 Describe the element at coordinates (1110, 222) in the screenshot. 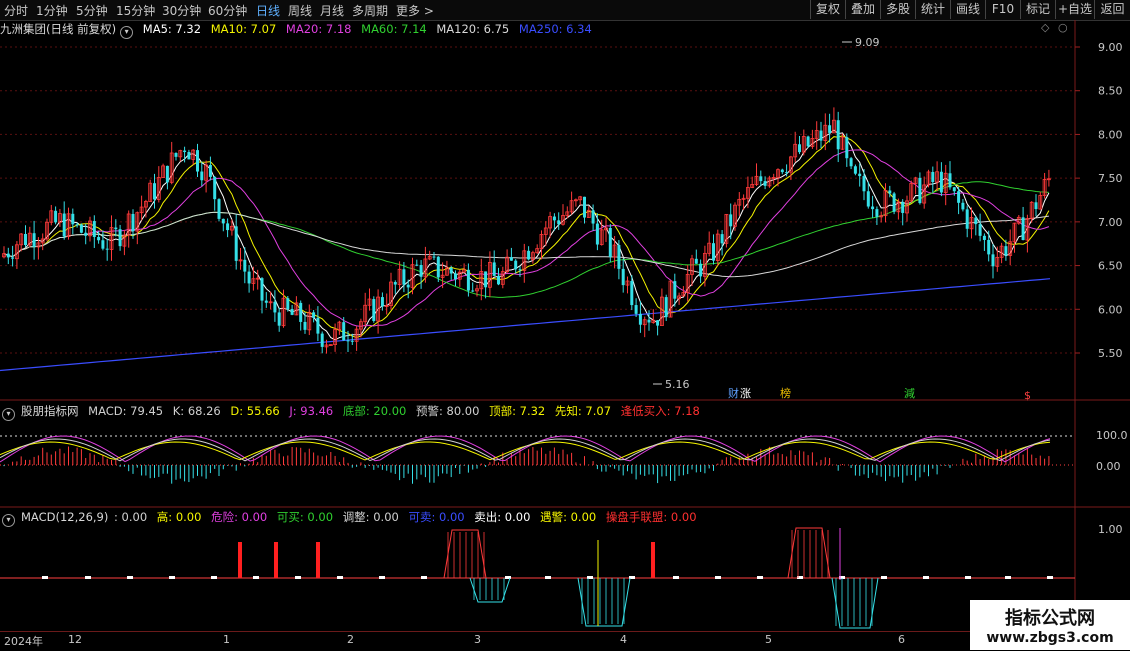

I see `price-axis-label: 7.00` at that location.